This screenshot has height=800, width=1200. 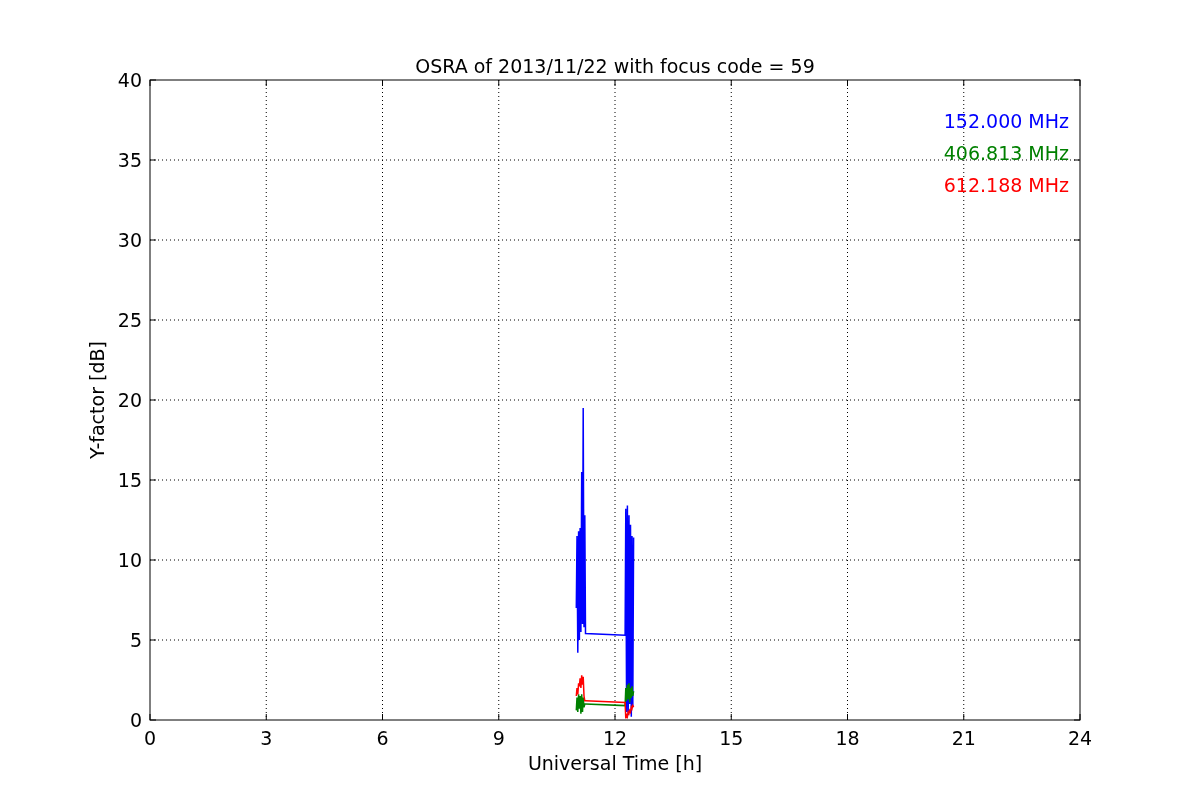 What do you see at coordinates (1006, 185) in the screenshot?
I see `legend-label: 612.188 MHz` at bounding box center [1006, 185].